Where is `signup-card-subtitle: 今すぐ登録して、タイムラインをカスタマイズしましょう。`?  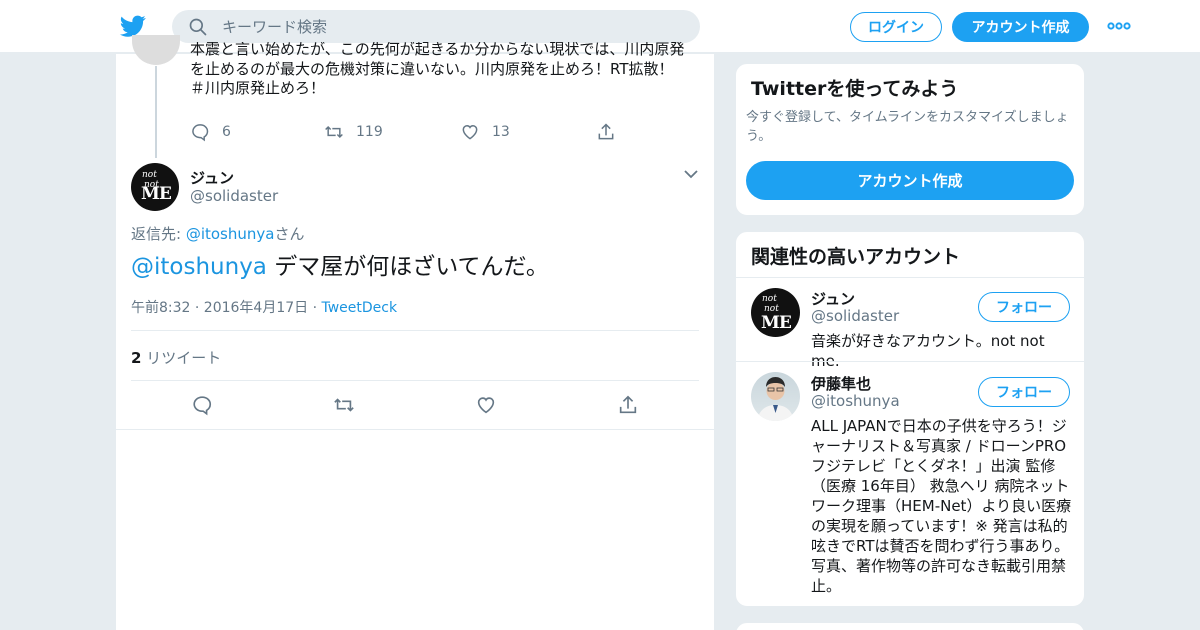
signup-card-subtitle: 今すぐ登録して、タイムラインをカスタマイズしましょう。 is located at coordinates (907, 127).